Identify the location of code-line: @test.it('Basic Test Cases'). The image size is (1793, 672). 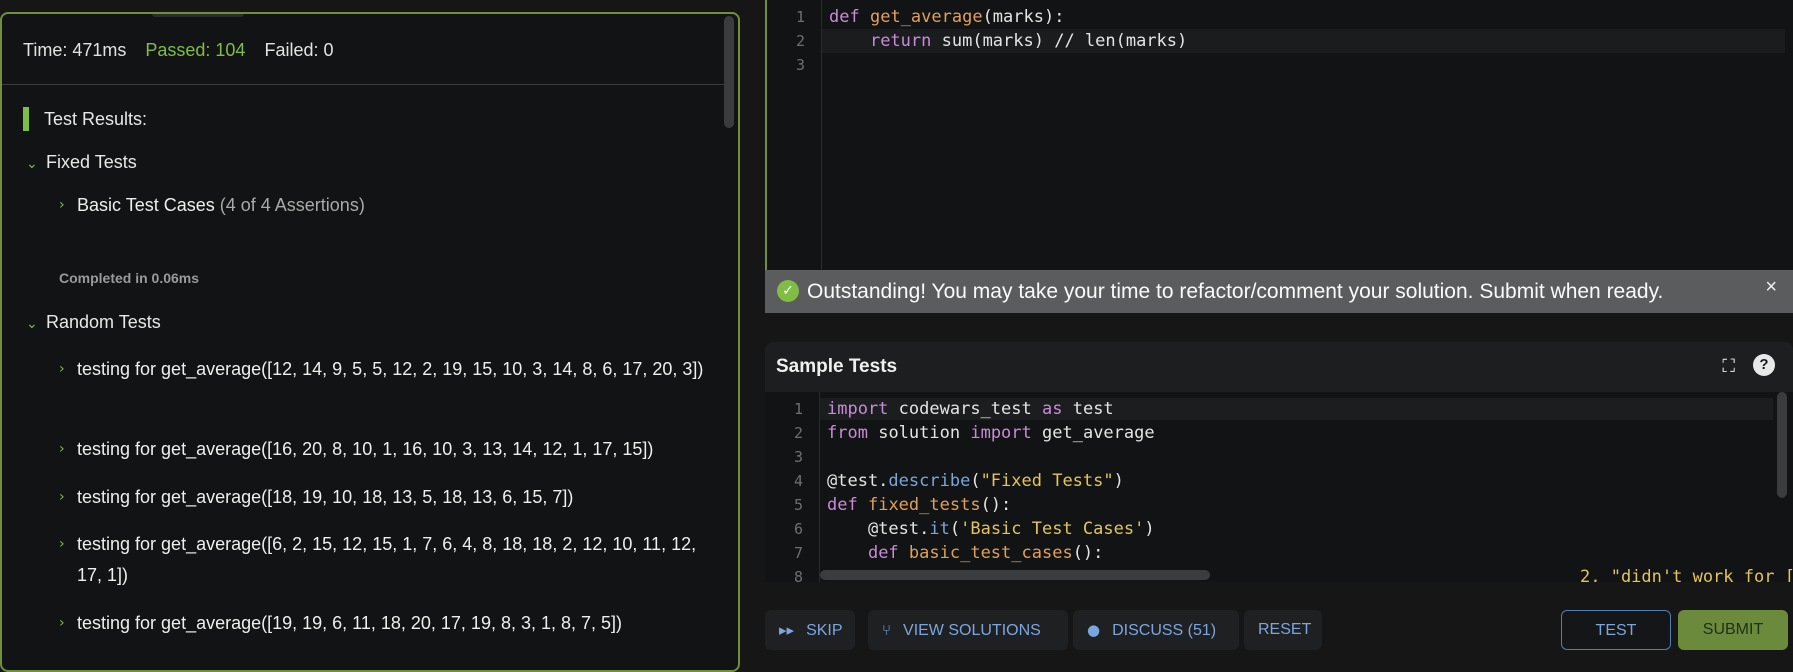
(991, 529).